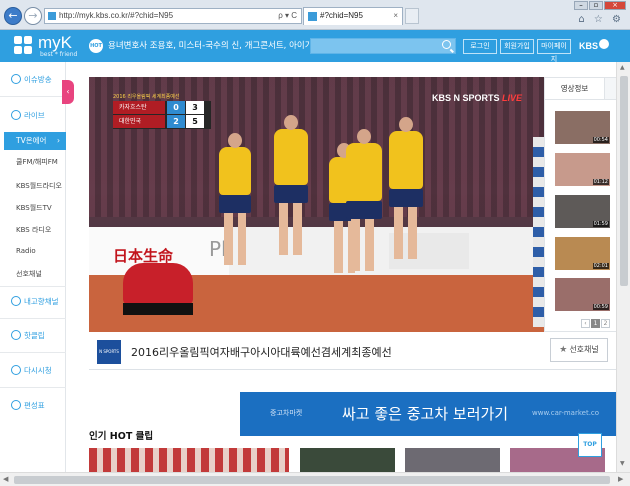 The image size is (630, 486). Describe the element at coordinates (41, 301) in the screenshot. I see `sidebar-item-label: 내고향채널` at that location.